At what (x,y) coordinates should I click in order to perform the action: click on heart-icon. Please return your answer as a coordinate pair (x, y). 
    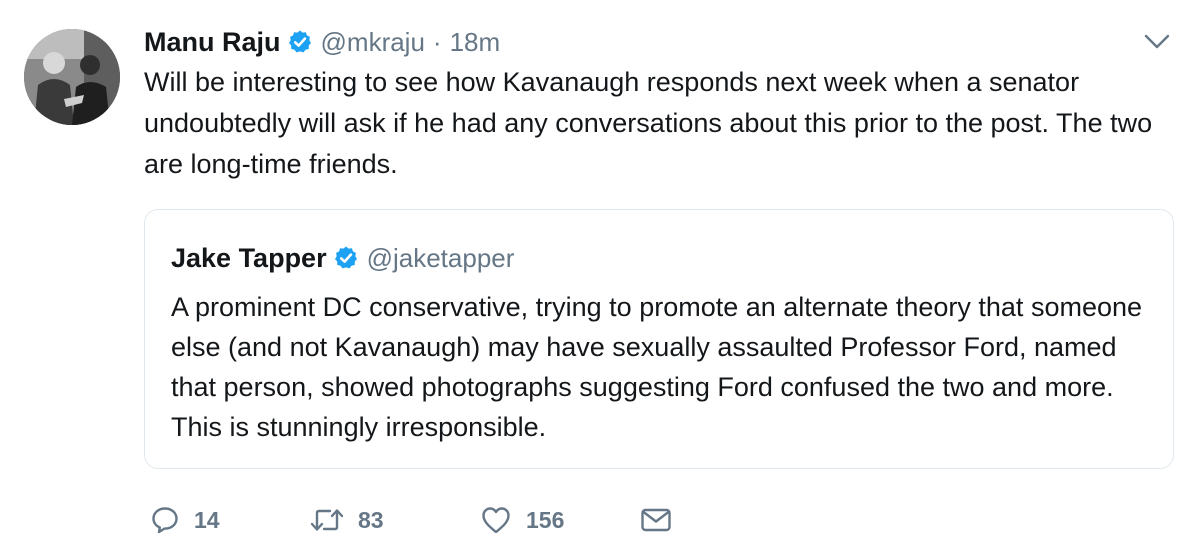
    Looking at the image, I should click on (496, 520).